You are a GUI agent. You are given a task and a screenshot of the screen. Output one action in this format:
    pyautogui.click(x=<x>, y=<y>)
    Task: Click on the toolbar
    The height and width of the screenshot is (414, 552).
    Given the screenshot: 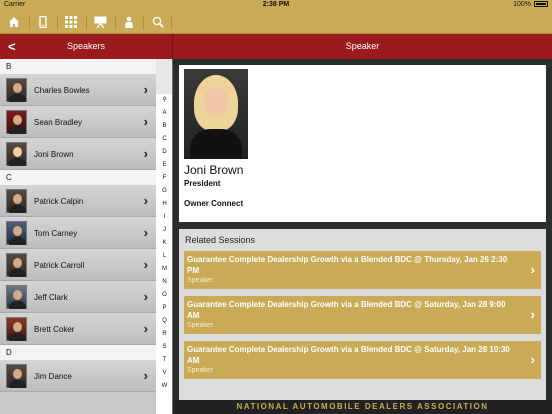 What is the action you would take?
    pyautogui.click(x=276, y=22)
    